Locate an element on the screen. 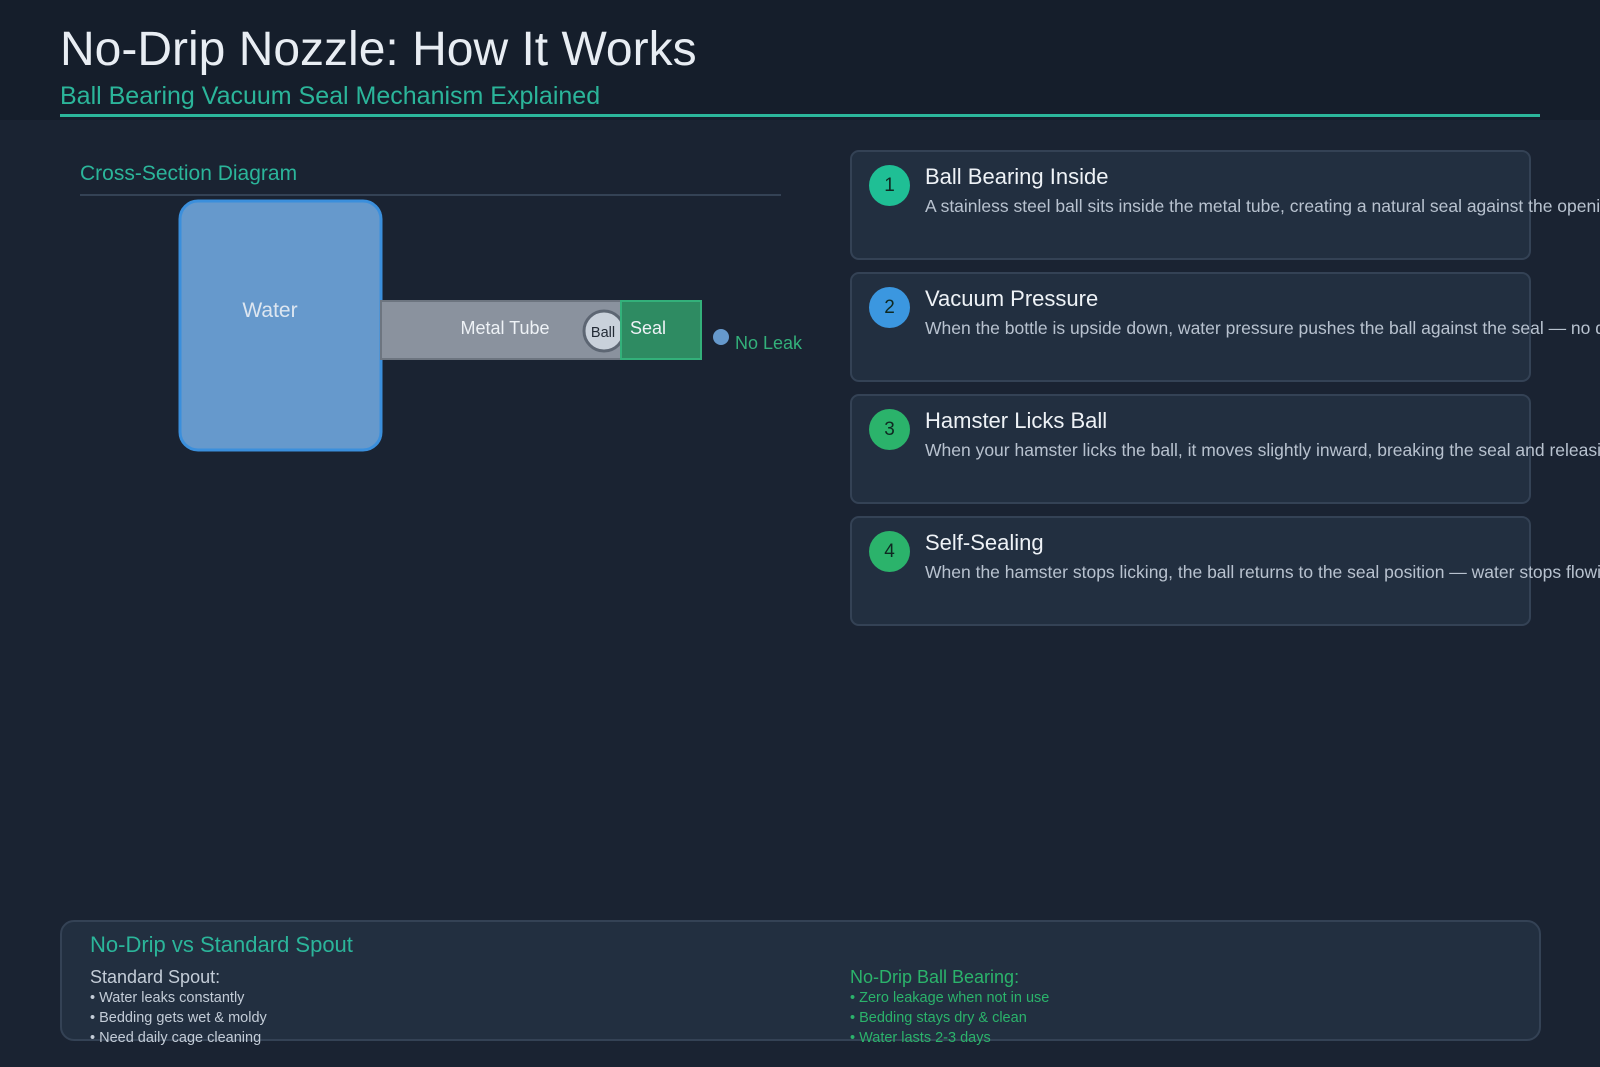 Image resolution: width=1600 pixels, height=1067 pixels. no-leak-label: No Leak is located at coordinates (769, 343).